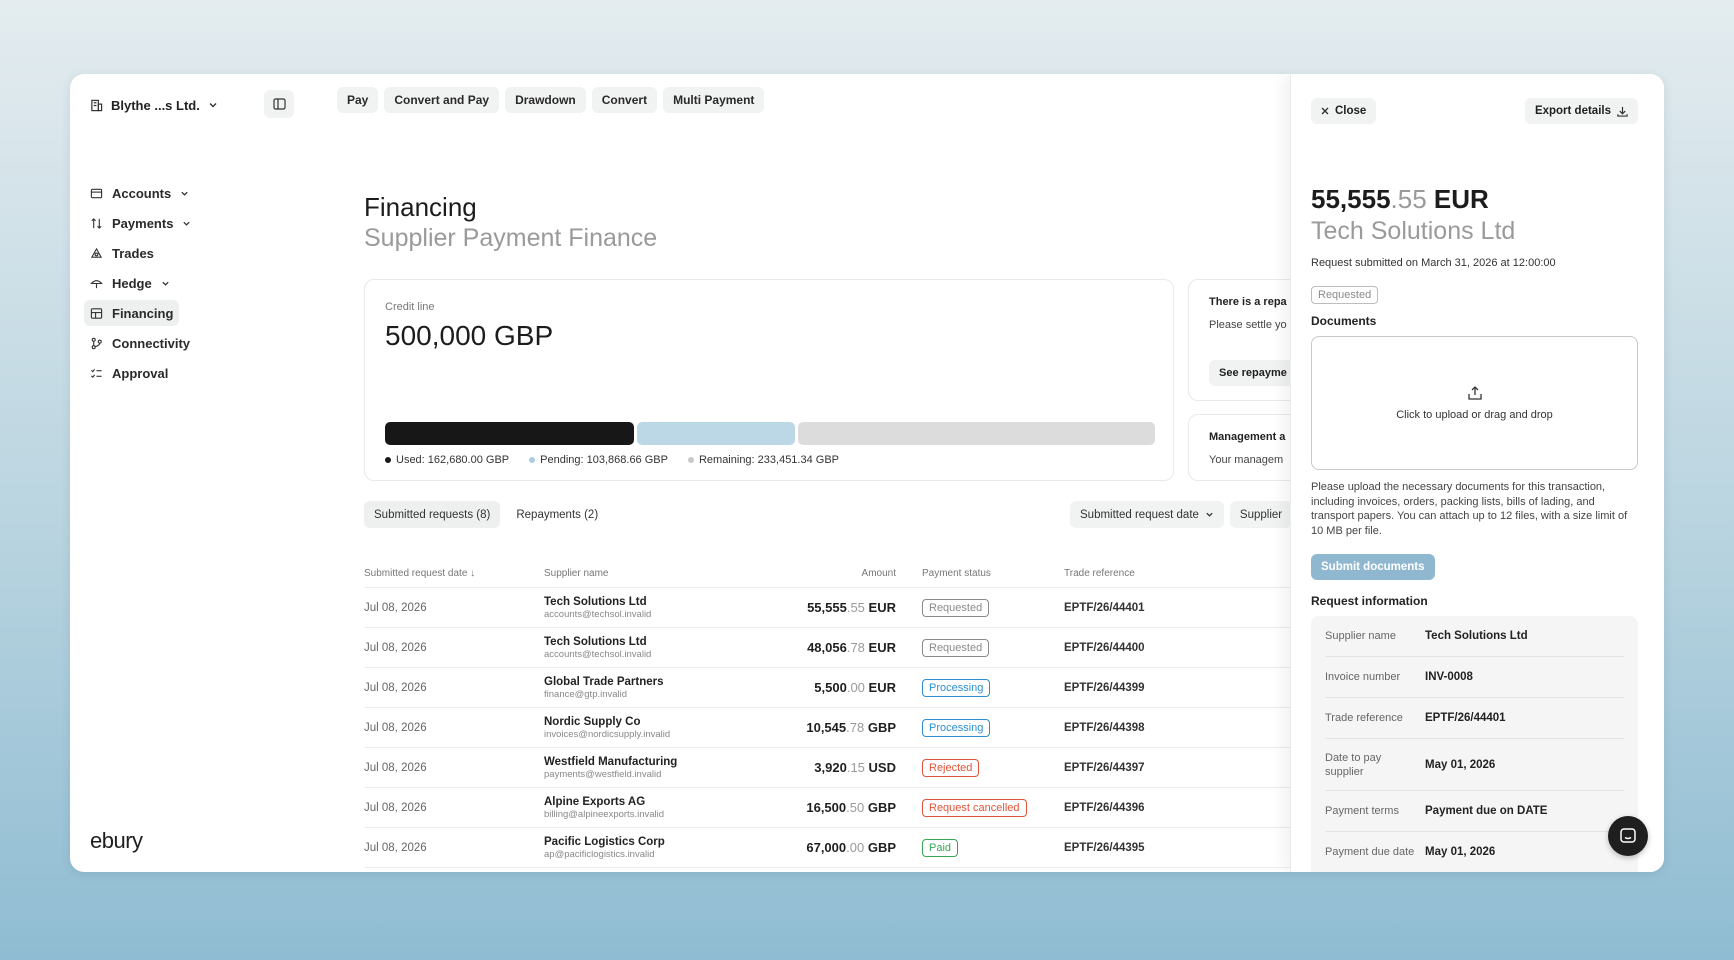  I want to click on sidebar-item-label: Trades, so click(133, 253).